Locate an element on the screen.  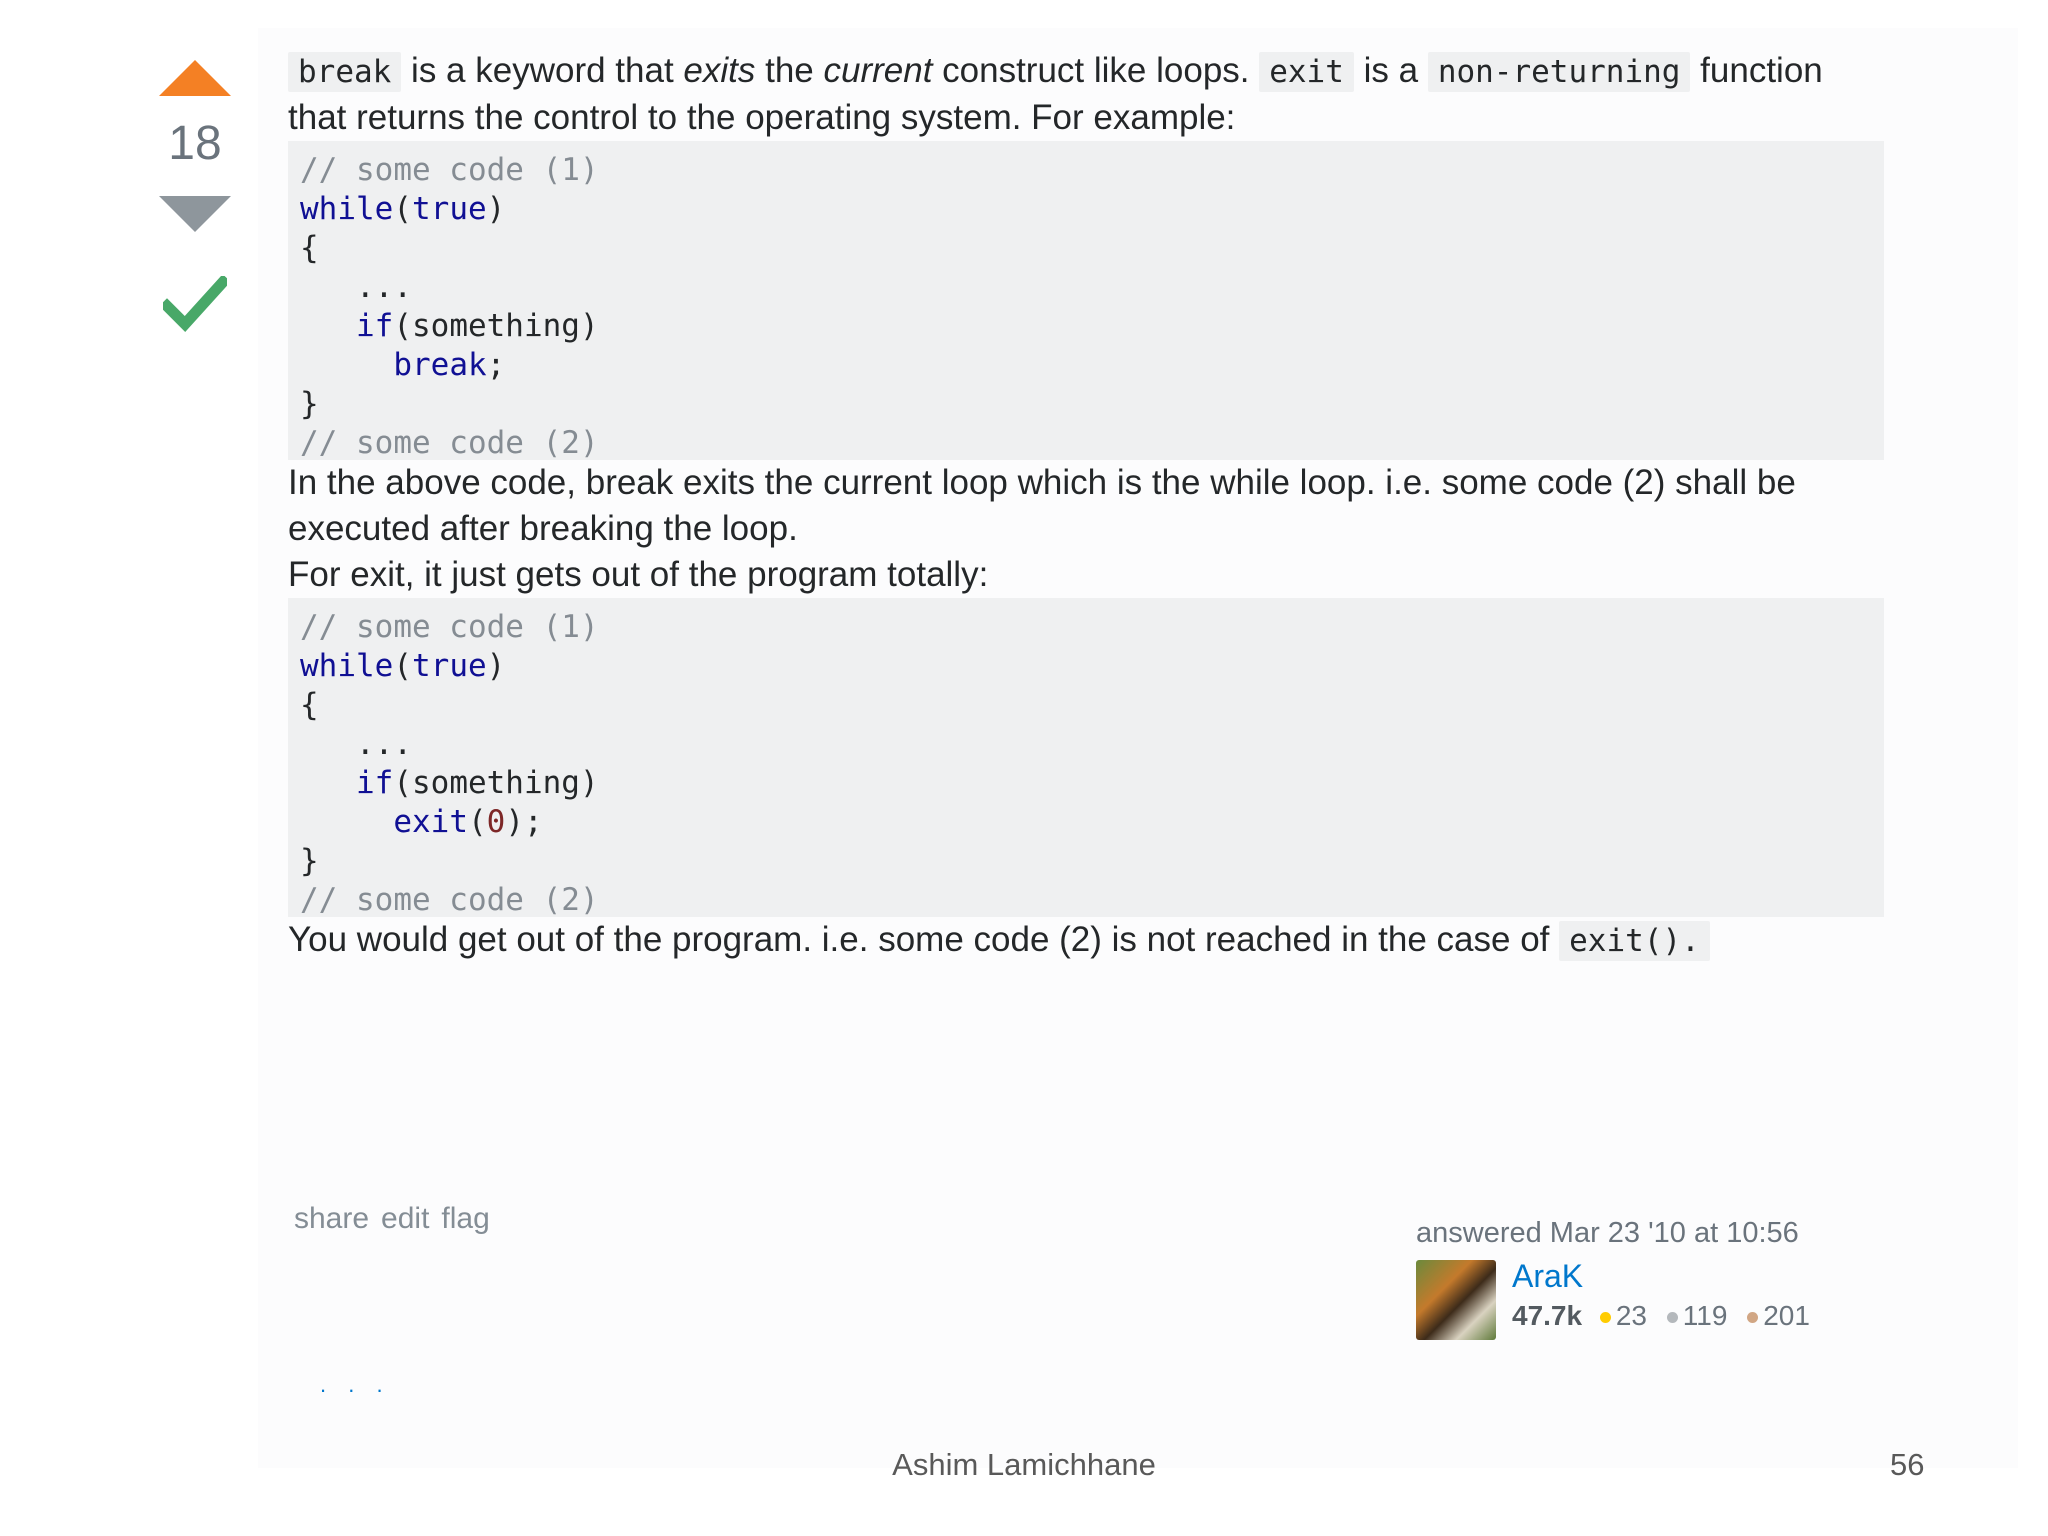
inline-code-exit: exit is located at coordinates (1306, 72).